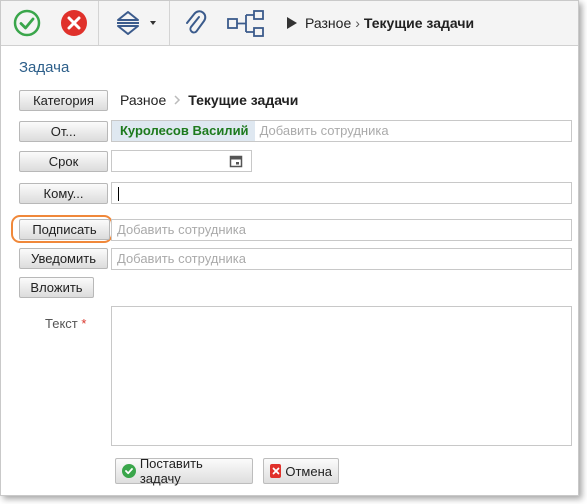  What do you see at coordinates (171, 471) in the screenshot?
I see `submit-task-label: Поставить задачу` at bounding box center [171, 471].